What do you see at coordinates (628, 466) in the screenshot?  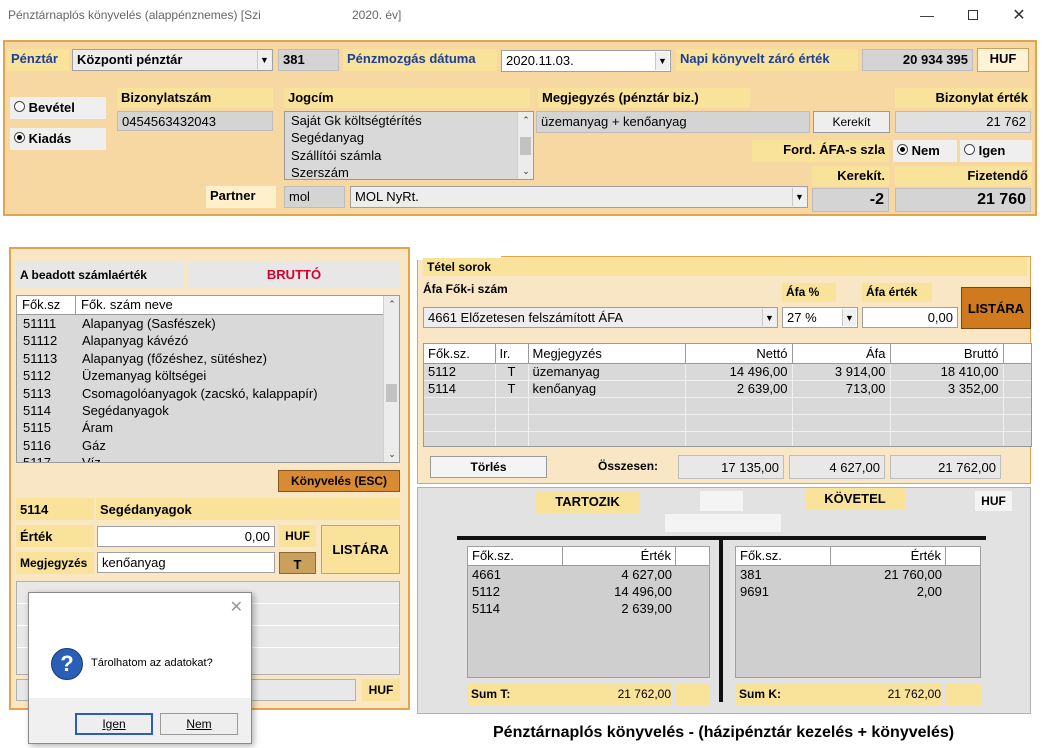 I see `osszesen-label: Összesen:` at bounding box center [628, 466].